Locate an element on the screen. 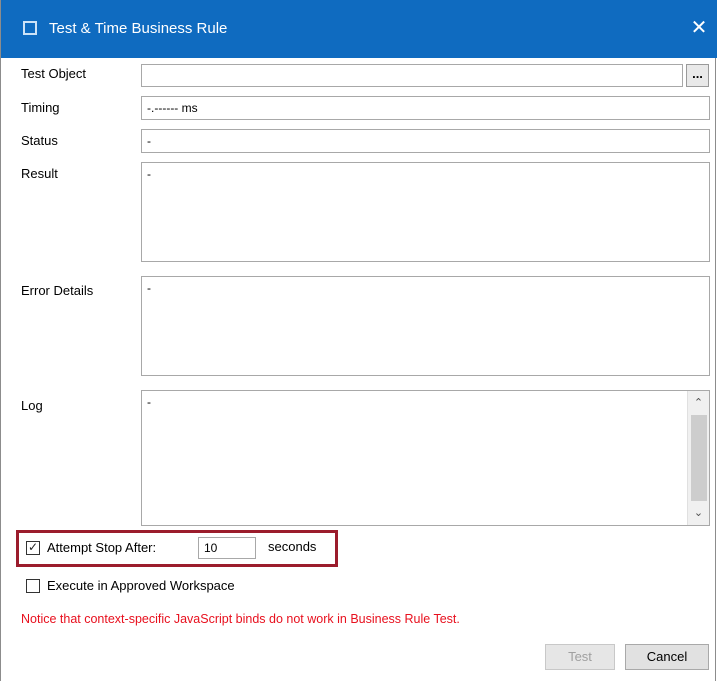  scroll-thumb is located at coordinates (699, 458).